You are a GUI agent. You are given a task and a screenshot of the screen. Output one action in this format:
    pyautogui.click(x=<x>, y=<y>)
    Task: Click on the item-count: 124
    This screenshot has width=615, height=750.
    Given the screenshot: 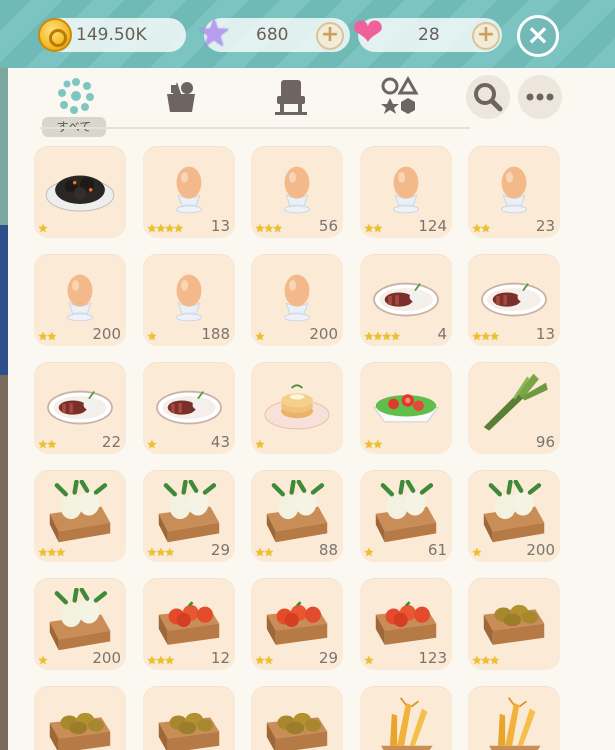 What is the action you would take?
    pyautogui.click(x=432, y=226)
    